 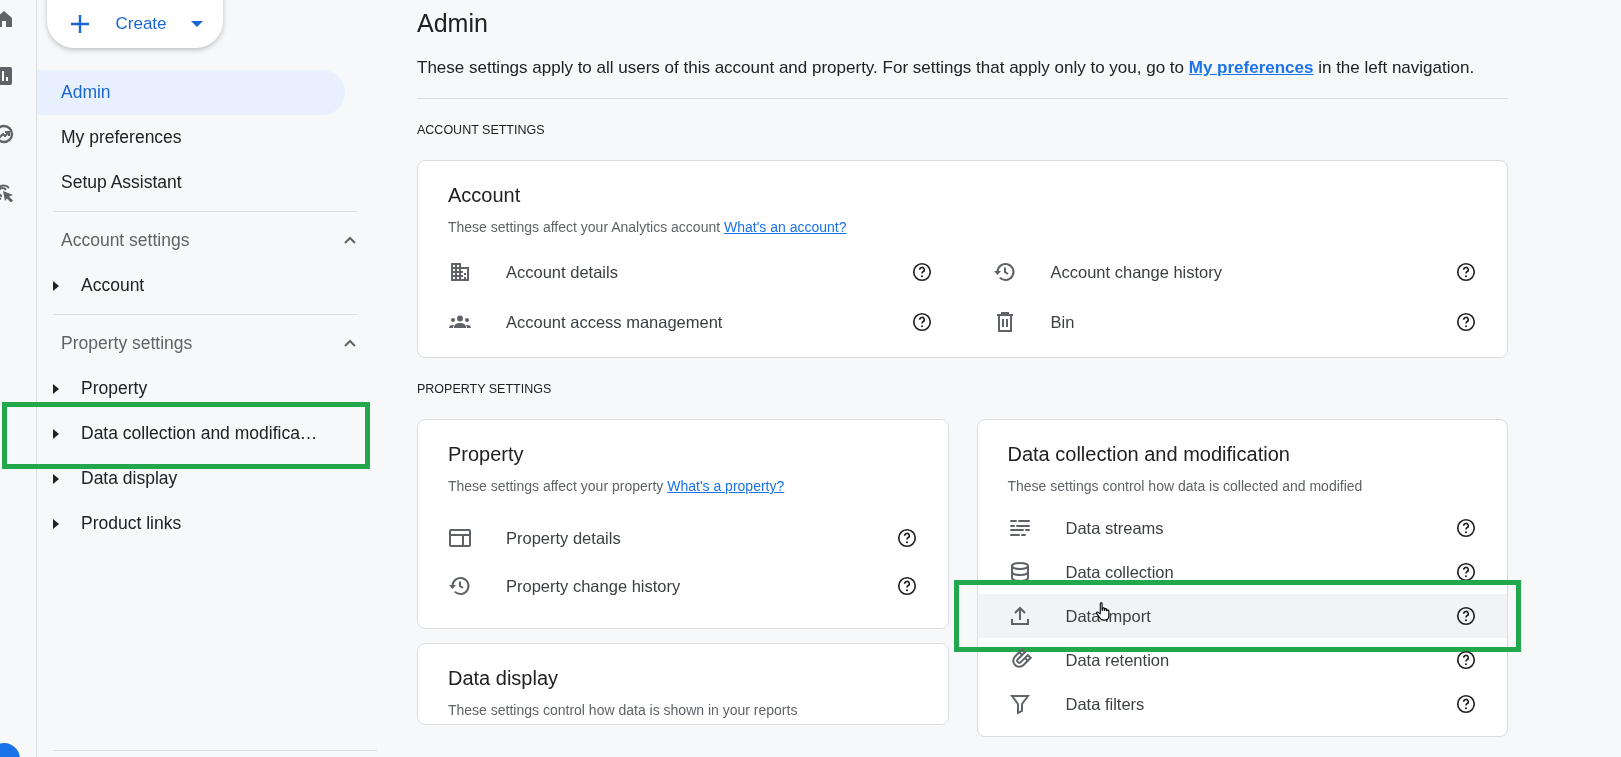 What do you see at coordinates (135, 24) in the screenshot?
I see `create-button: Create` at bounding box center [135, 24].